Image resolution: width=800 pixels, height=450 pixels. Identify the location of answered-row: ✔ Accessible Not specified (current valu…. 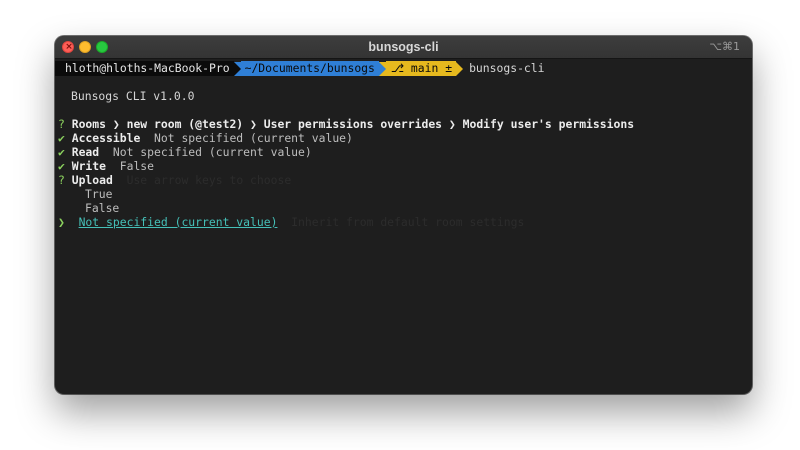
(205, 138).